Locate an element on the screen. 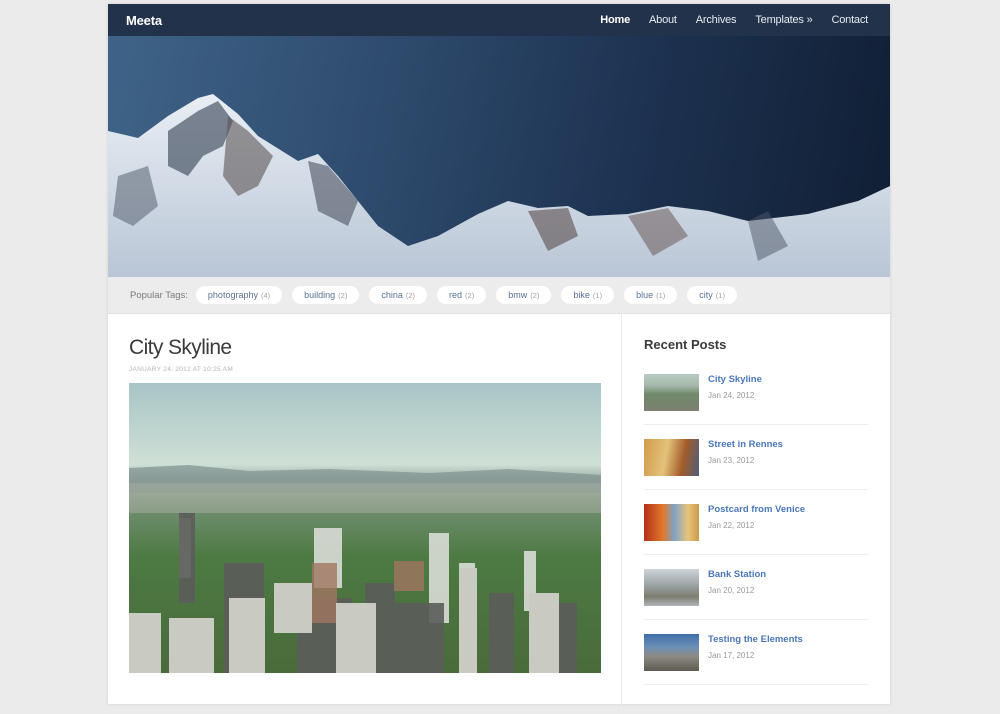  tag-building: building (2) is located at coordinates (326, 295).